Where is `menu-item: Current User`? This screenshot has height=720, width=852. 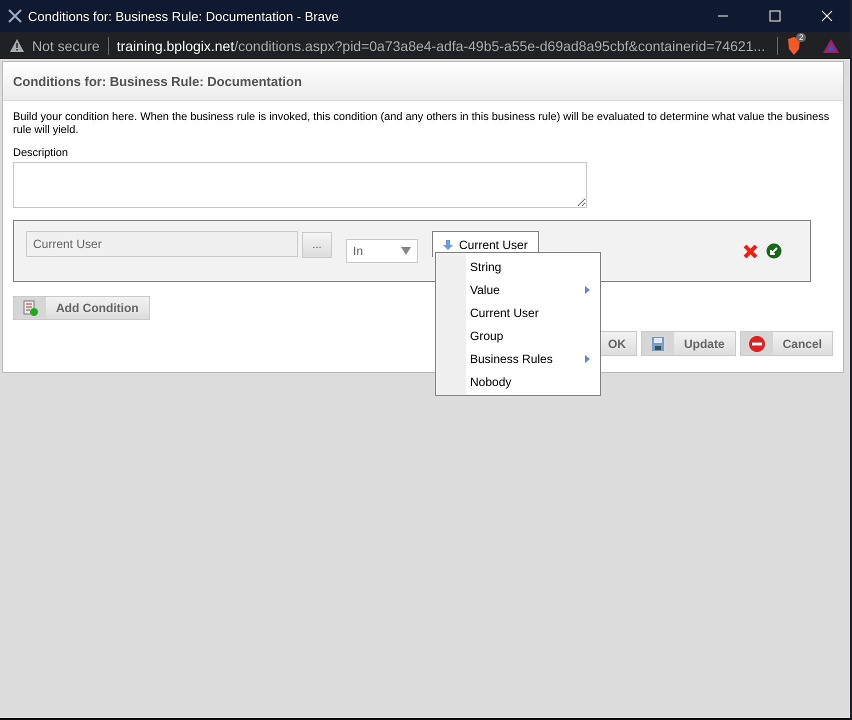 menu-item: Current User is located at coordinates (518, 312).